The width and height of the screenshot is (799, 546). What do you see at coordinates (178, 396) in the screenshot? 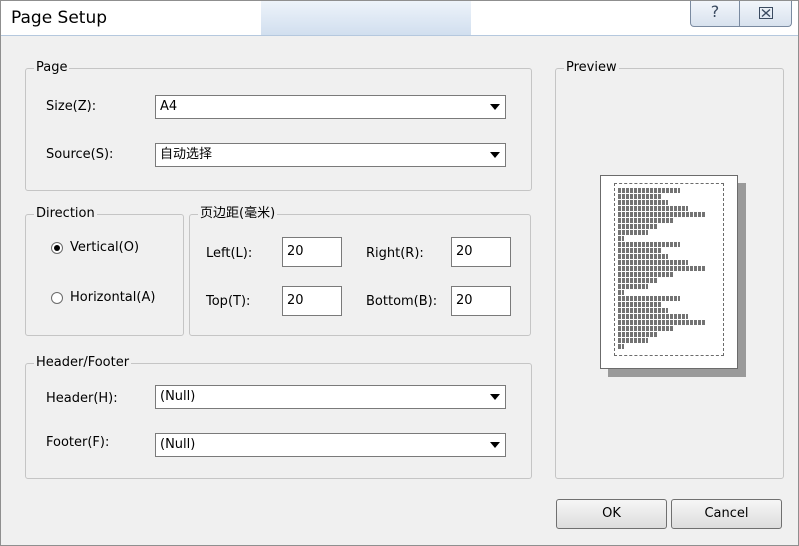
I see `header-select-value: (Null)` at bounding box center [178, 396].